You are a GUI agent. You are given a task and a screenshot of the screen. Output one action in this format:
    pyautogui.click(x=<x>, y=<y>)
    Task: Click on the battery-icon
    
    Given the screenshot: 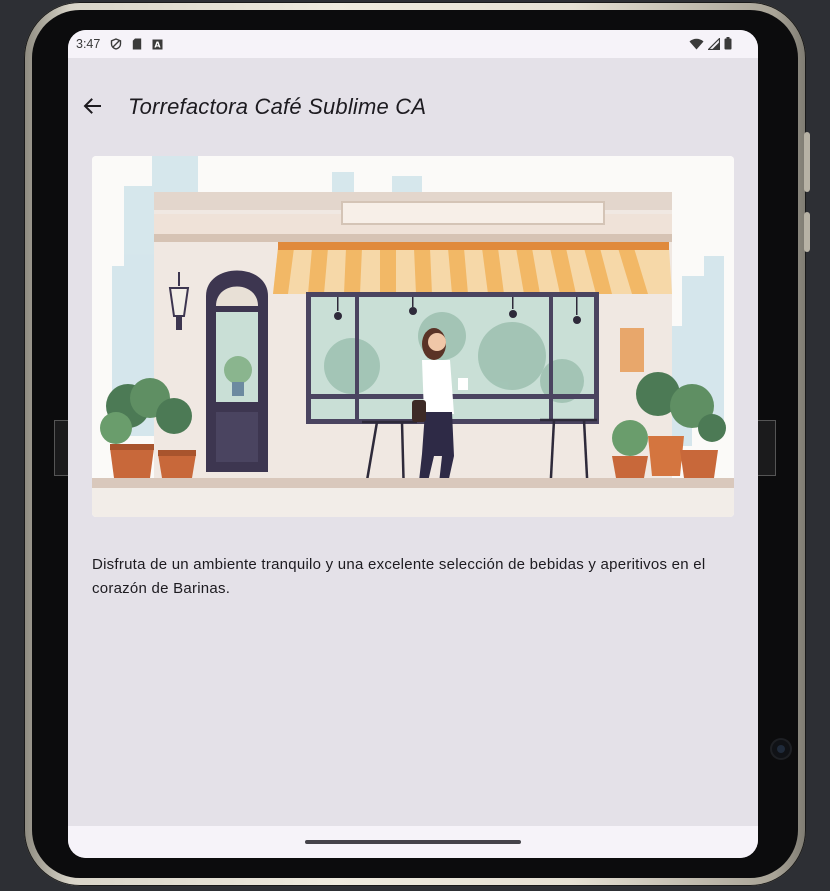 What is the action you would take?
    pyautogui.click(x=728, y=45)
    